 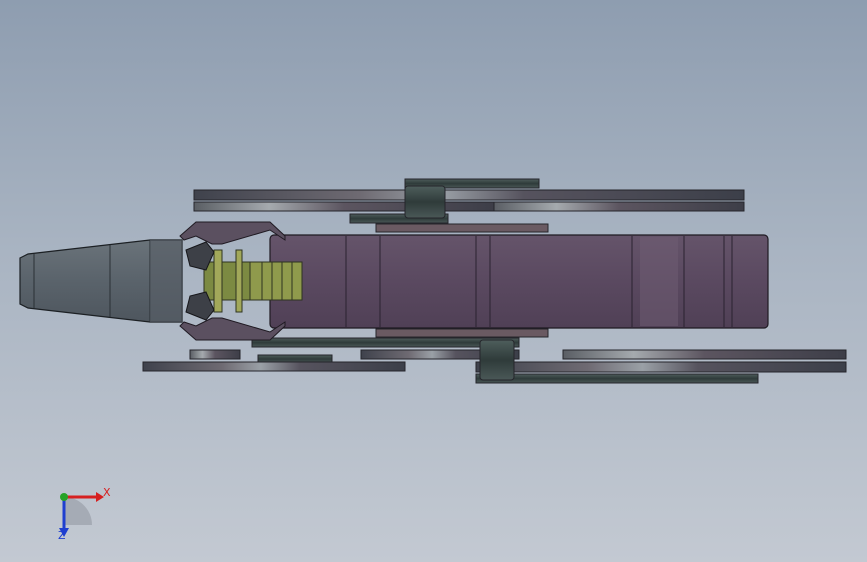 What do you see at coordinates (101, 281) in the screenshot?
I see `nozzle-end-effector` at bounding box center [101, 281].